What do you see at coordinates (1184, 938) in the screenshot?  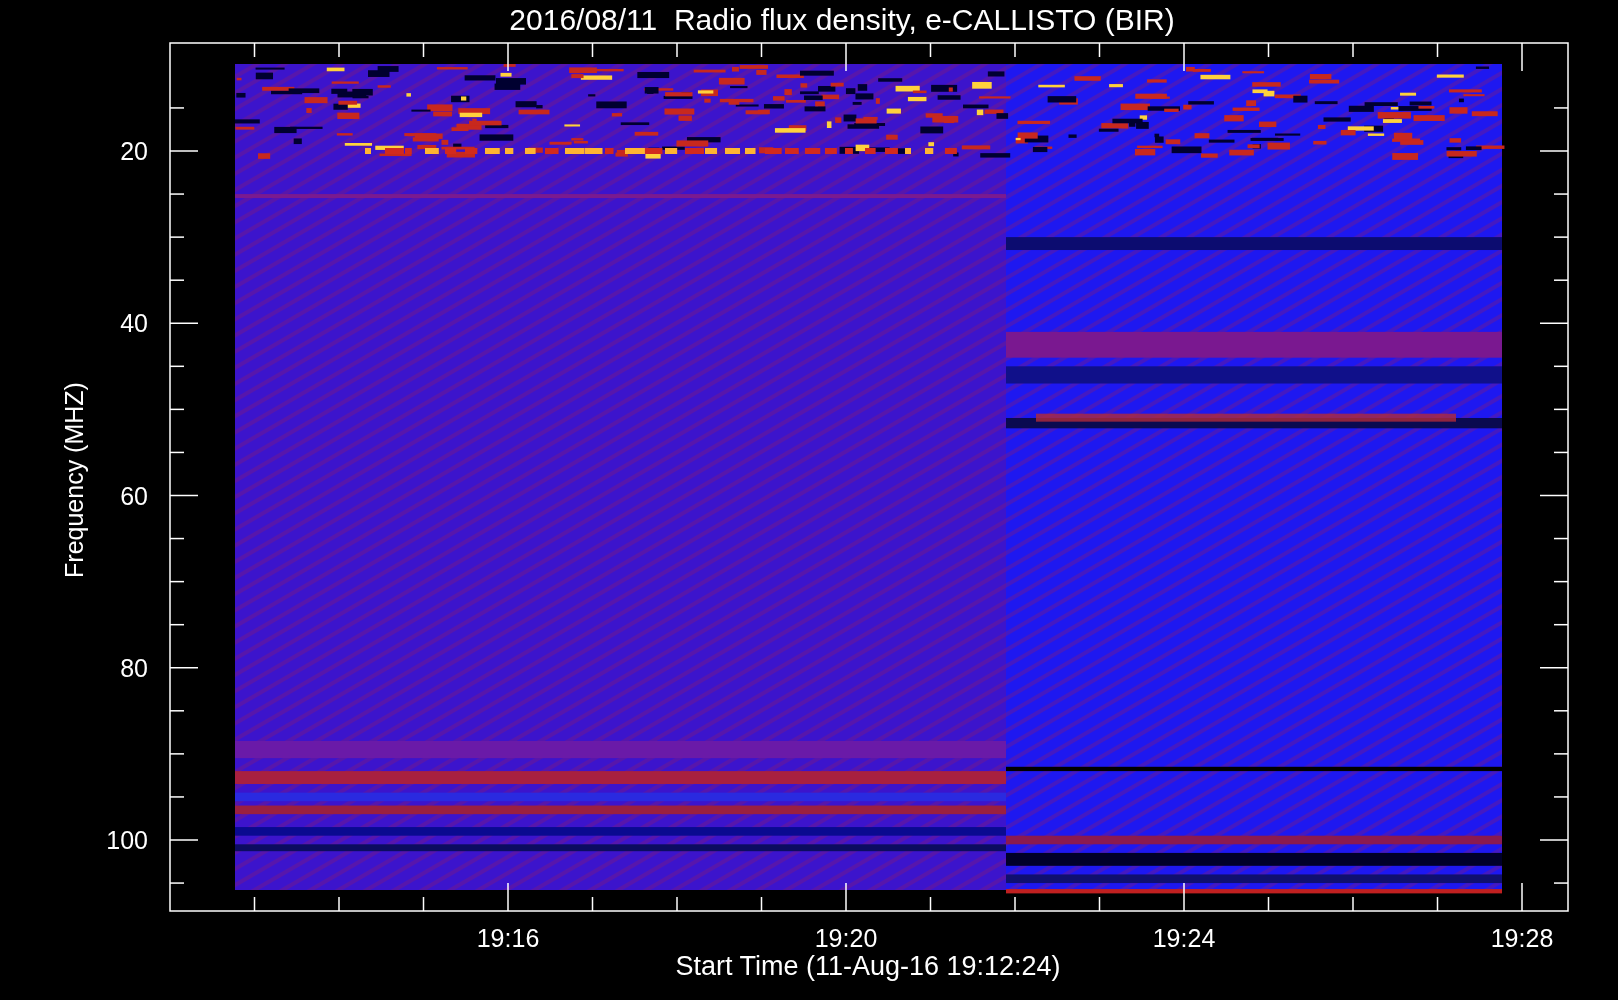 I see `x-tick-label: 19:24` at bounding box center [1184, 938].